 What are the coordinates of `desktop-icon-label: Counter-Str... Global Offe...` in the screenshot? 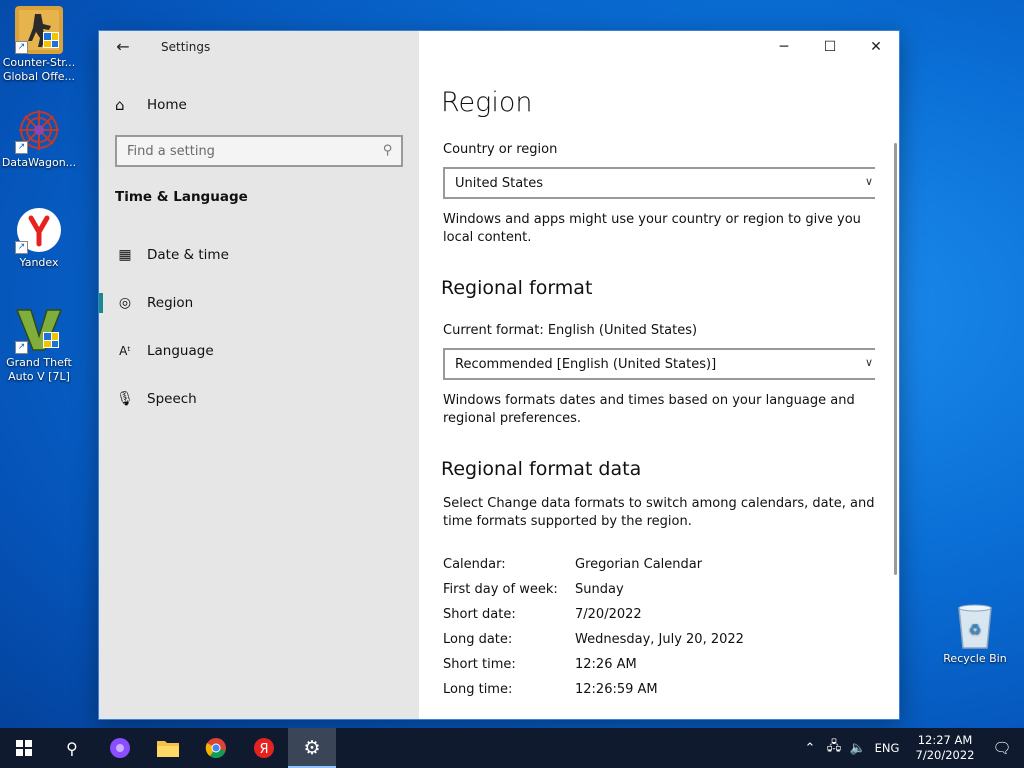 It's located at (39, 69).